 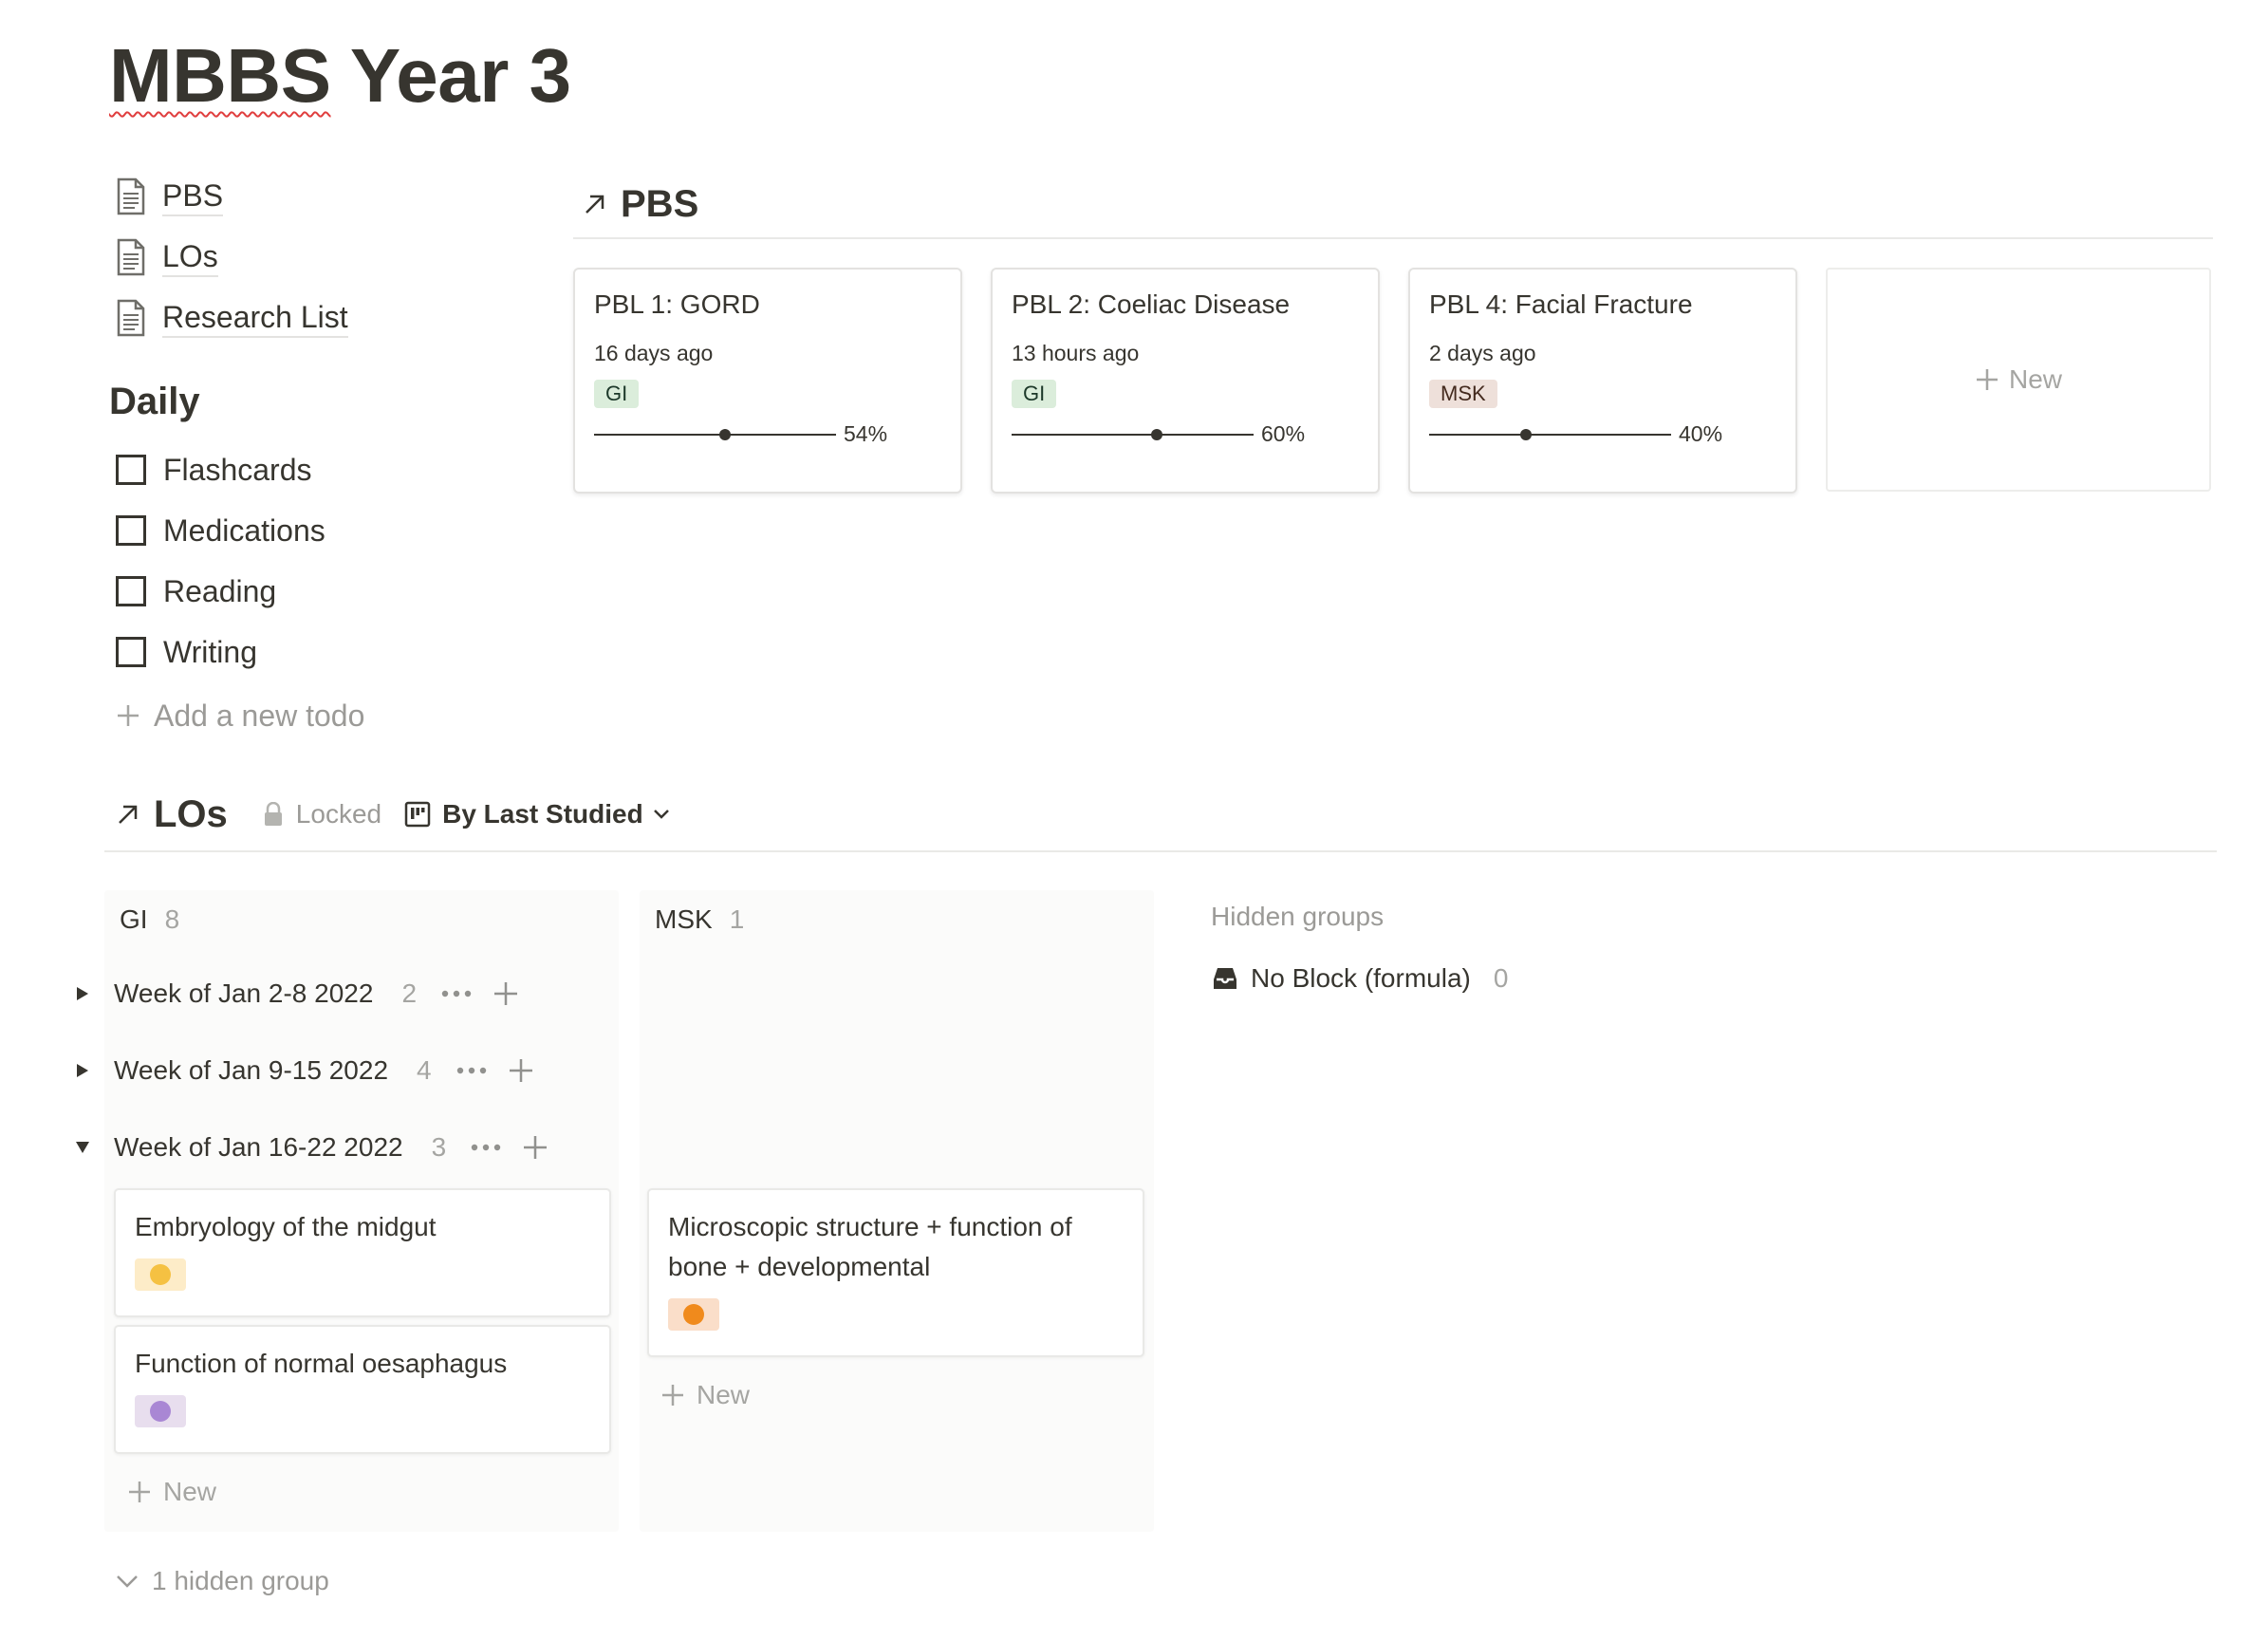 I want to click on column-header-msk: MSK 1, so click(x=897, y=919).